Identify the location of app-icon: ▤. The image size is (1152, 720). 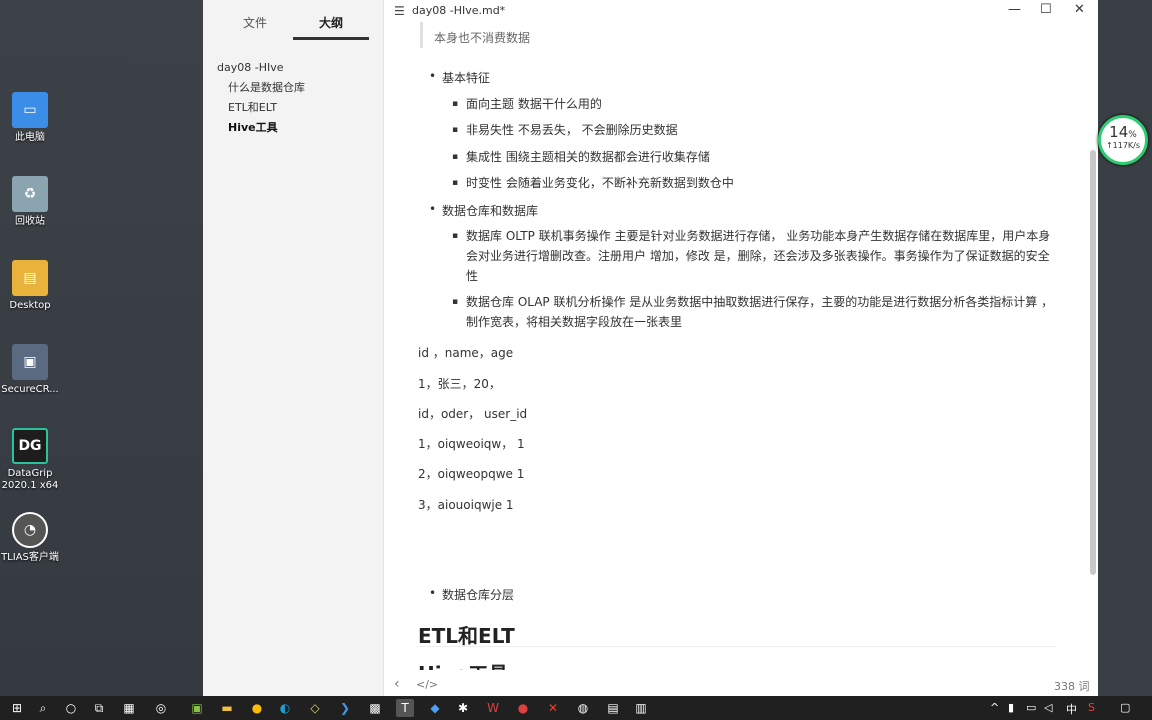
(613, 708).